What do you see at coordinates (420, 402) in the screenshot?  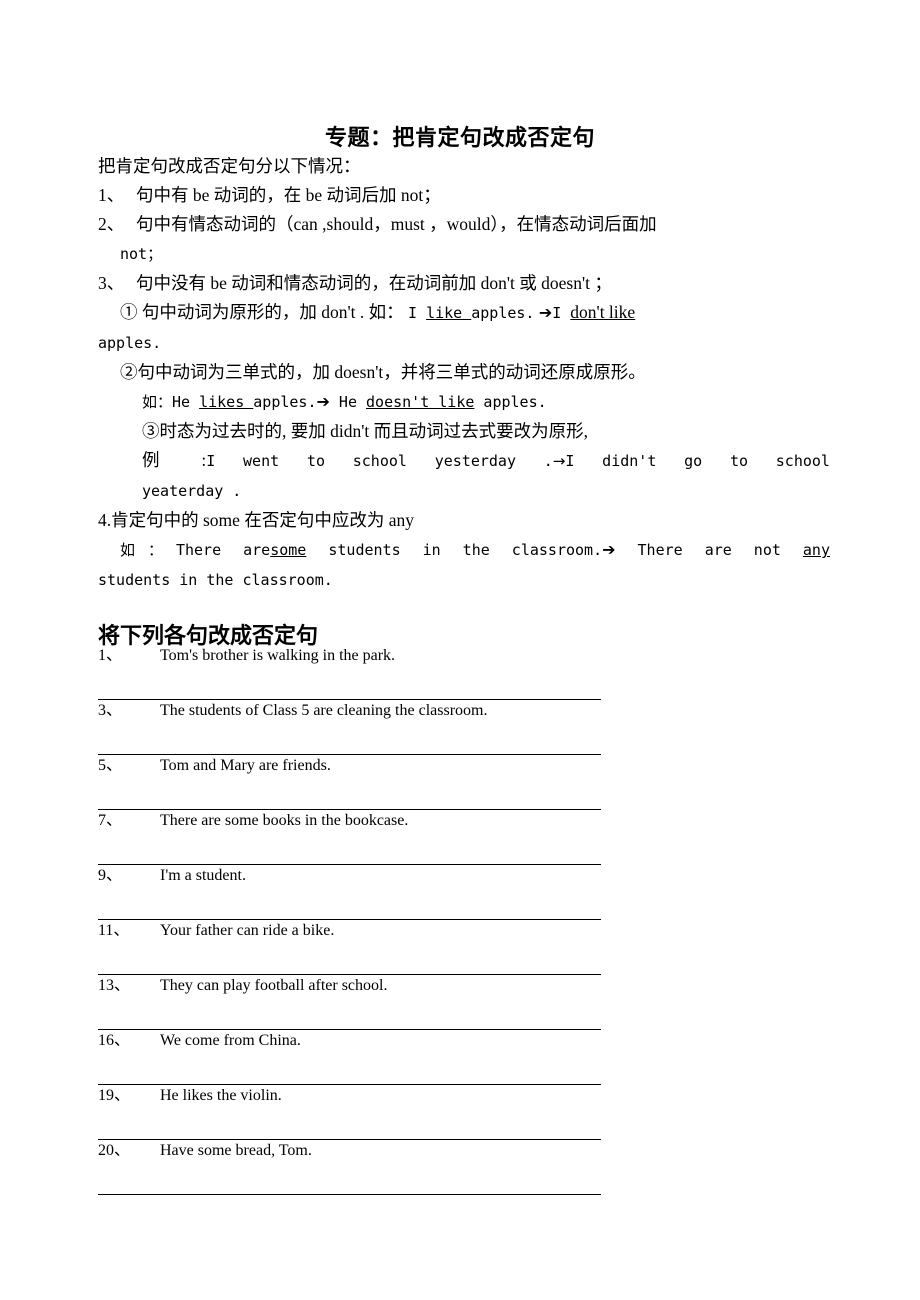 I see `sub-rule-2-answer-negation: doesn't like` at bounding box center [420, 402].